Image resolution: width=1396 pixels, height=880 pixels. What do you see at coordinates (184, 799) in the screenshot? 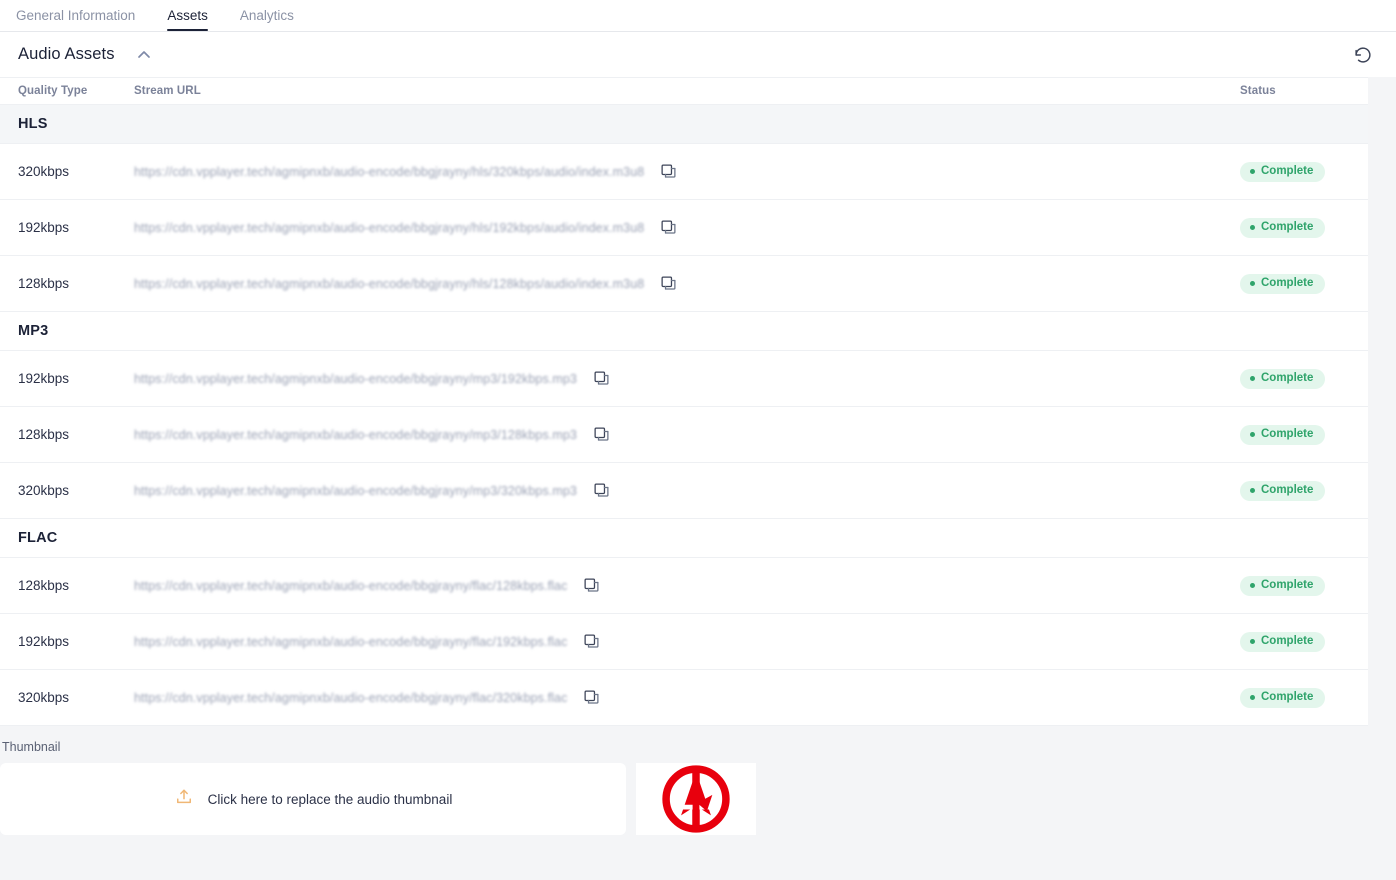
I see `upload-icon` at bounding box center [184, 799].